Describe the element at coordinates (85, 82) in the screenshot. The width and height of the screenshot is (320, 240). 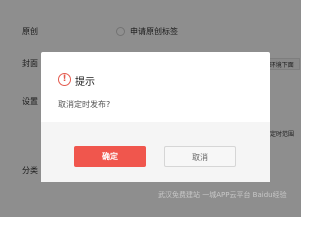
I see `dialog-title: 提示` at that location.